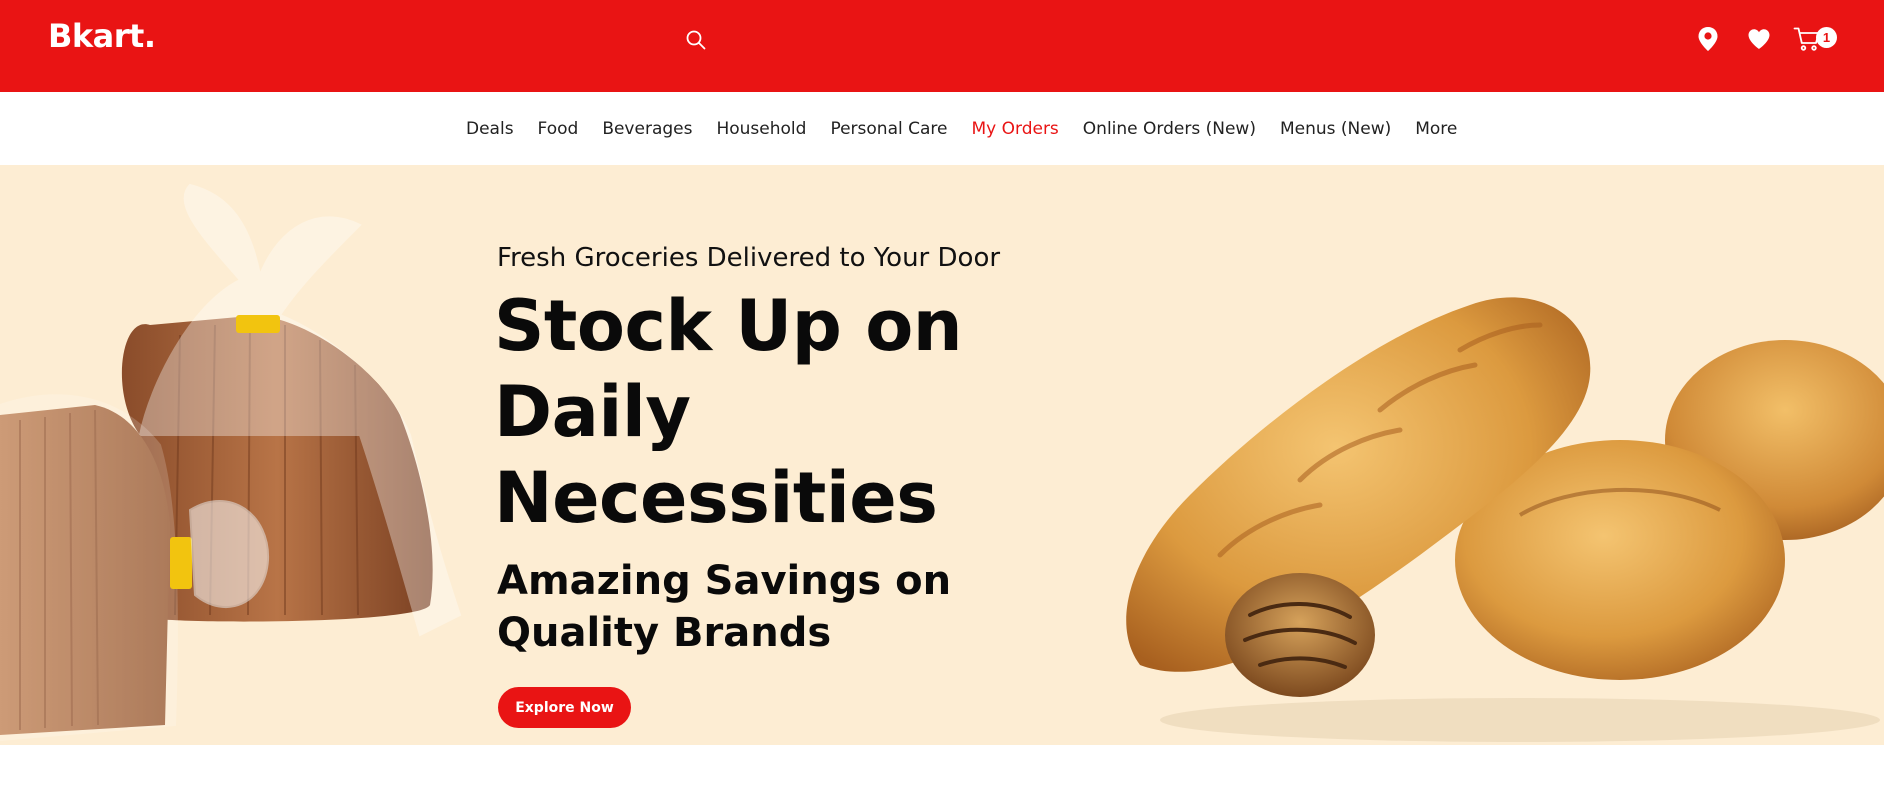 This screenshot has width=1884, height=795. Describe the element at coordinates (1436, 129) in the screenshot. I see `nav-item-more: More` at that location.